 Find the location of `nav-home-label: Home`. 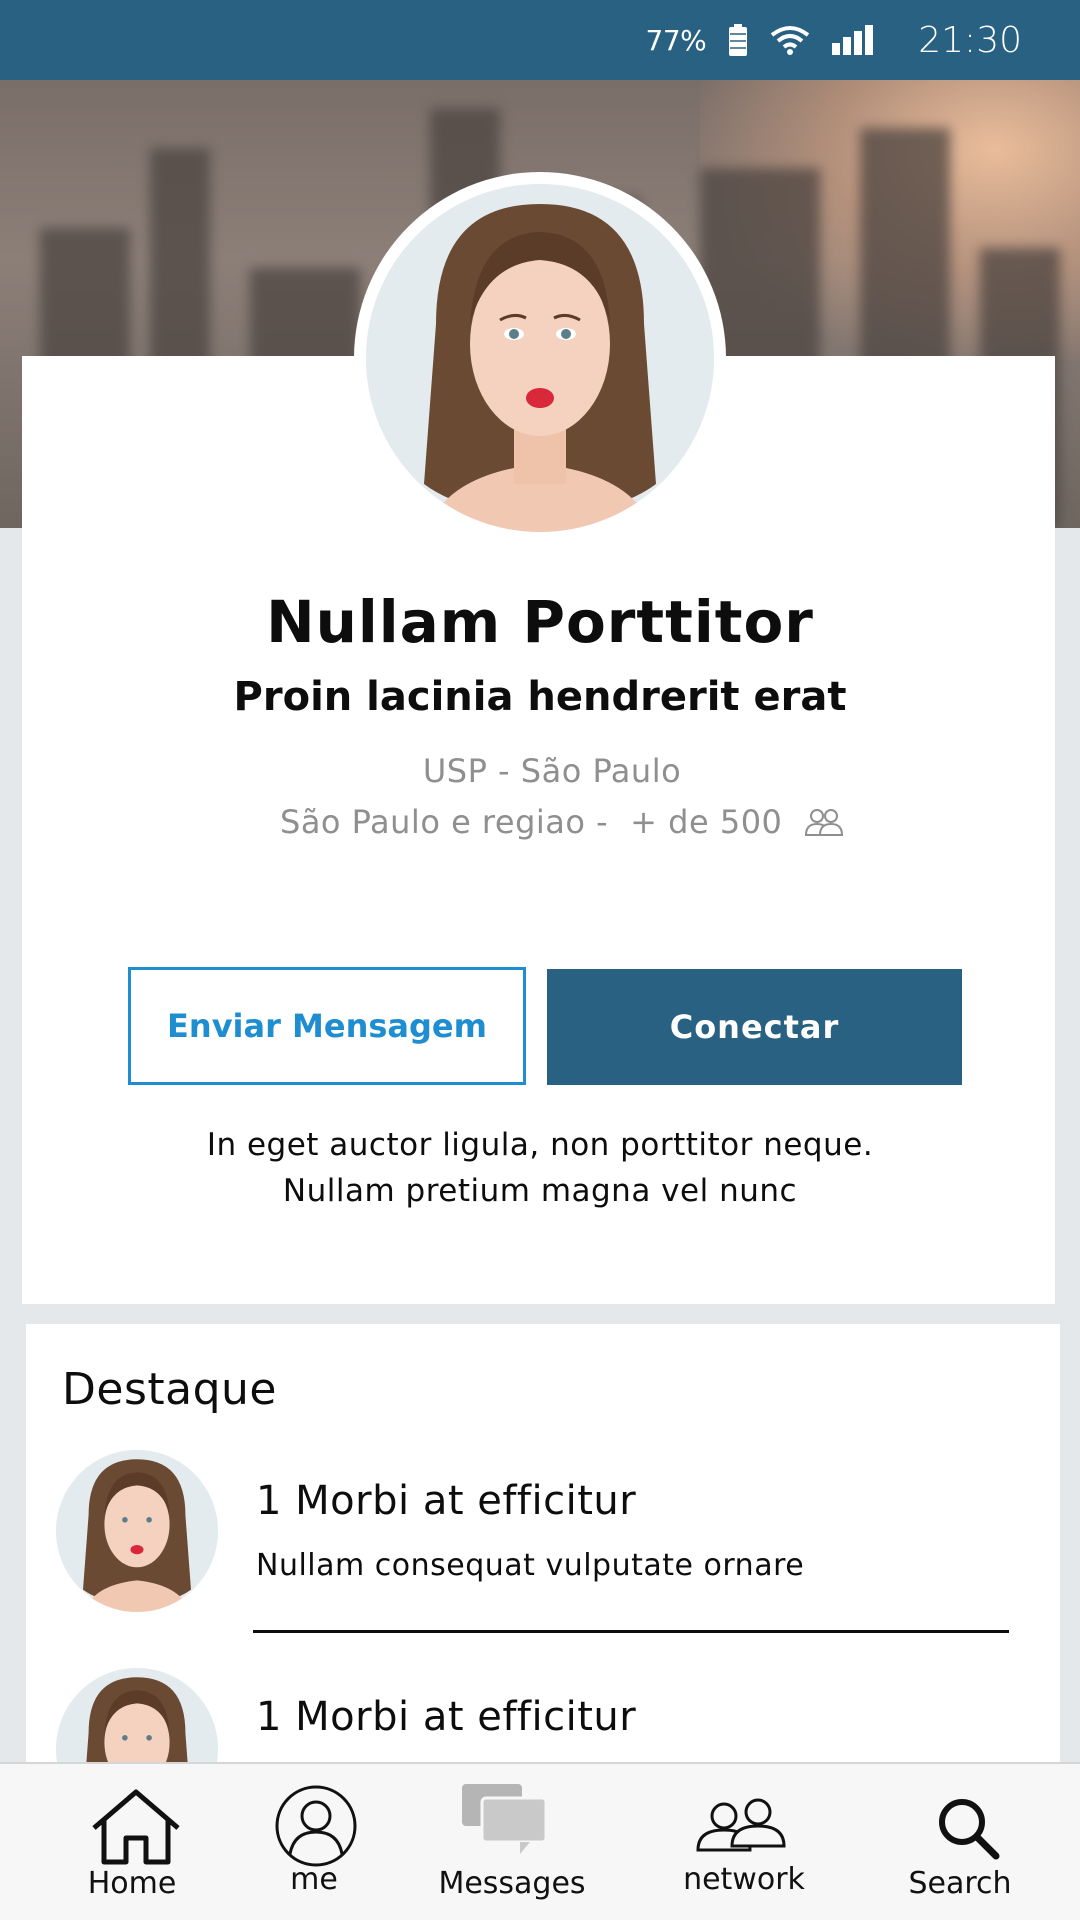

nav-home-label: Home is located at coordinates (132, 1883).